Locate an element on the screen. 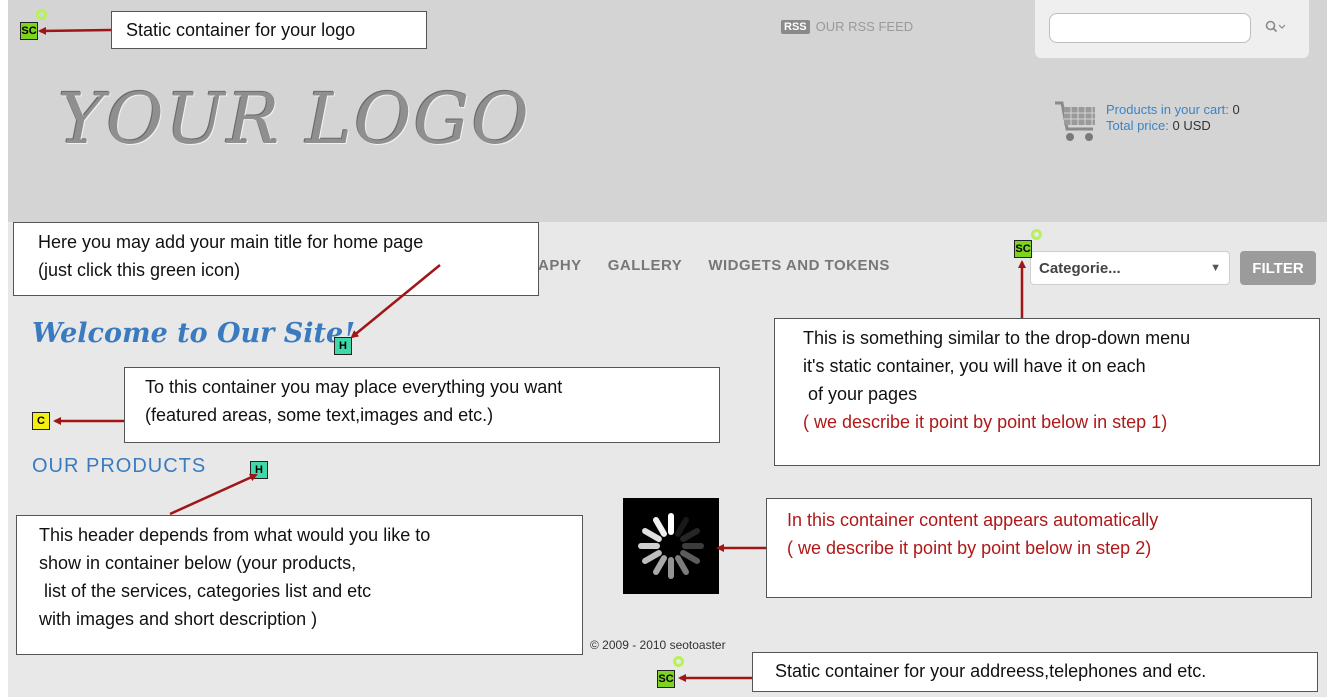 This screenshot has width=1327, height=697. arrow-logo is located at coordinates (75, 30).